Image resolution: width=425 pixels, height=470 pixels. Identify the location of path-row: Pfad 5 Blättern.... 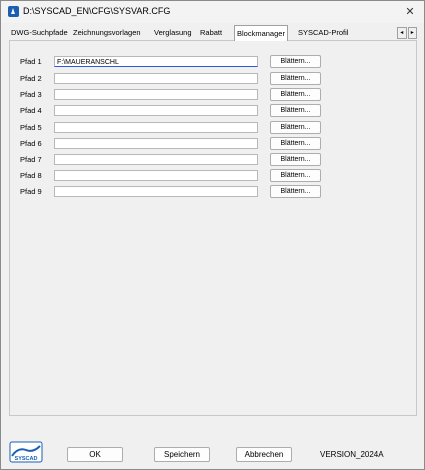
(213, 127).